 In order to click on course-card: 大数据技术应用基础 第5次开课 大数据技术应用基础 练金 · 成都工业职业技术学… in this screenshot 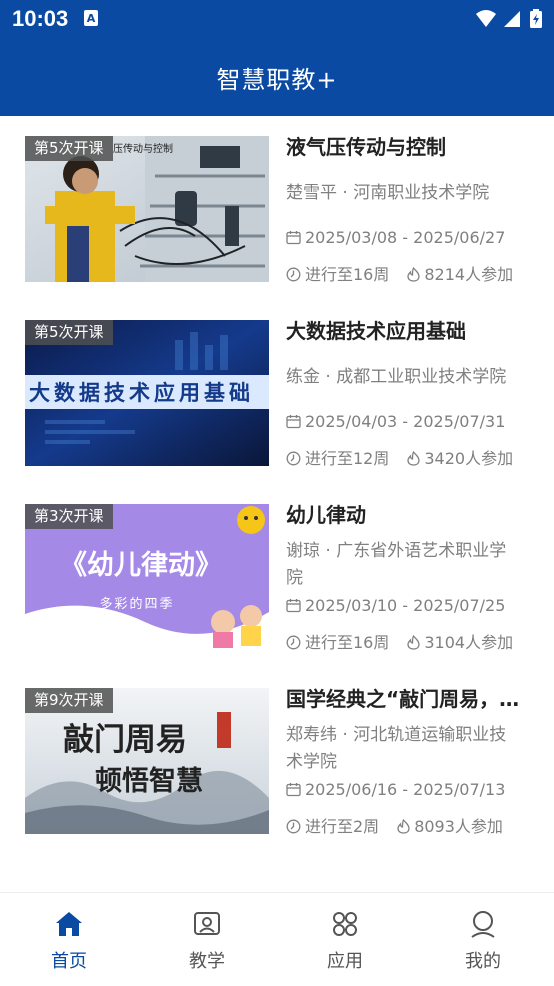, I will do `click(280, 394)`.